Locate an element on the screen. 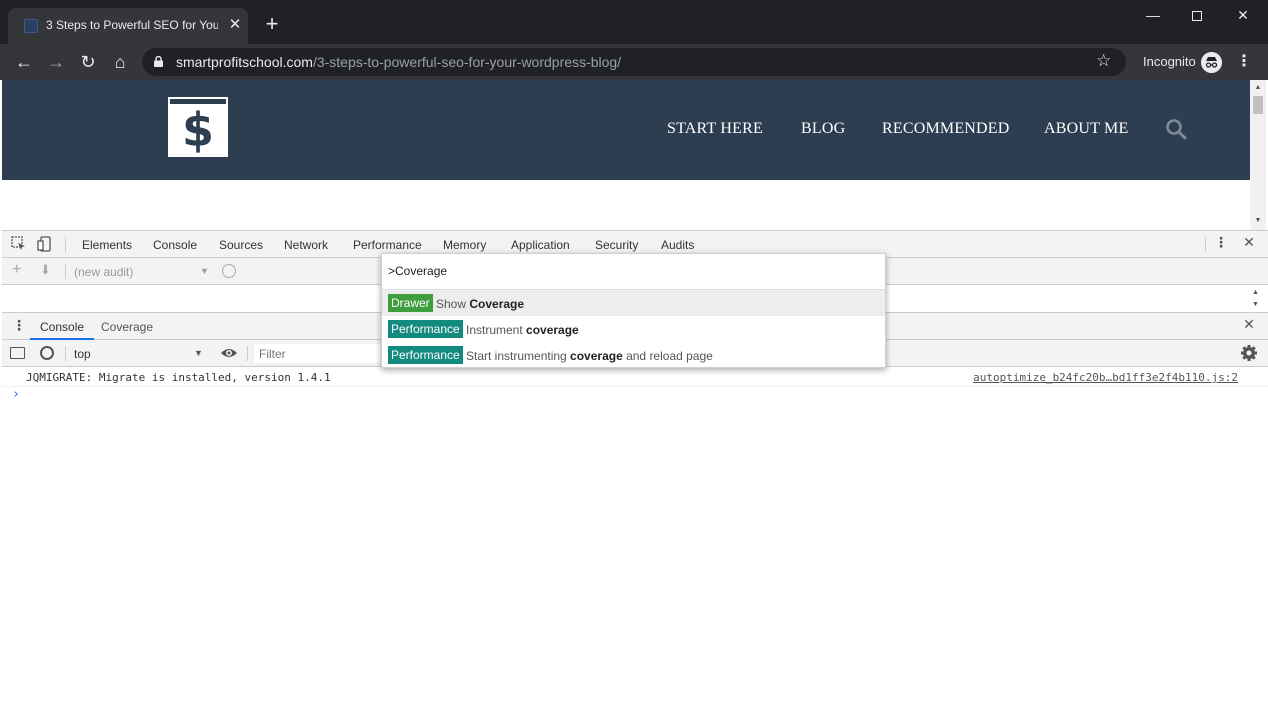  search-icon is located at coordinates (1176, 129).